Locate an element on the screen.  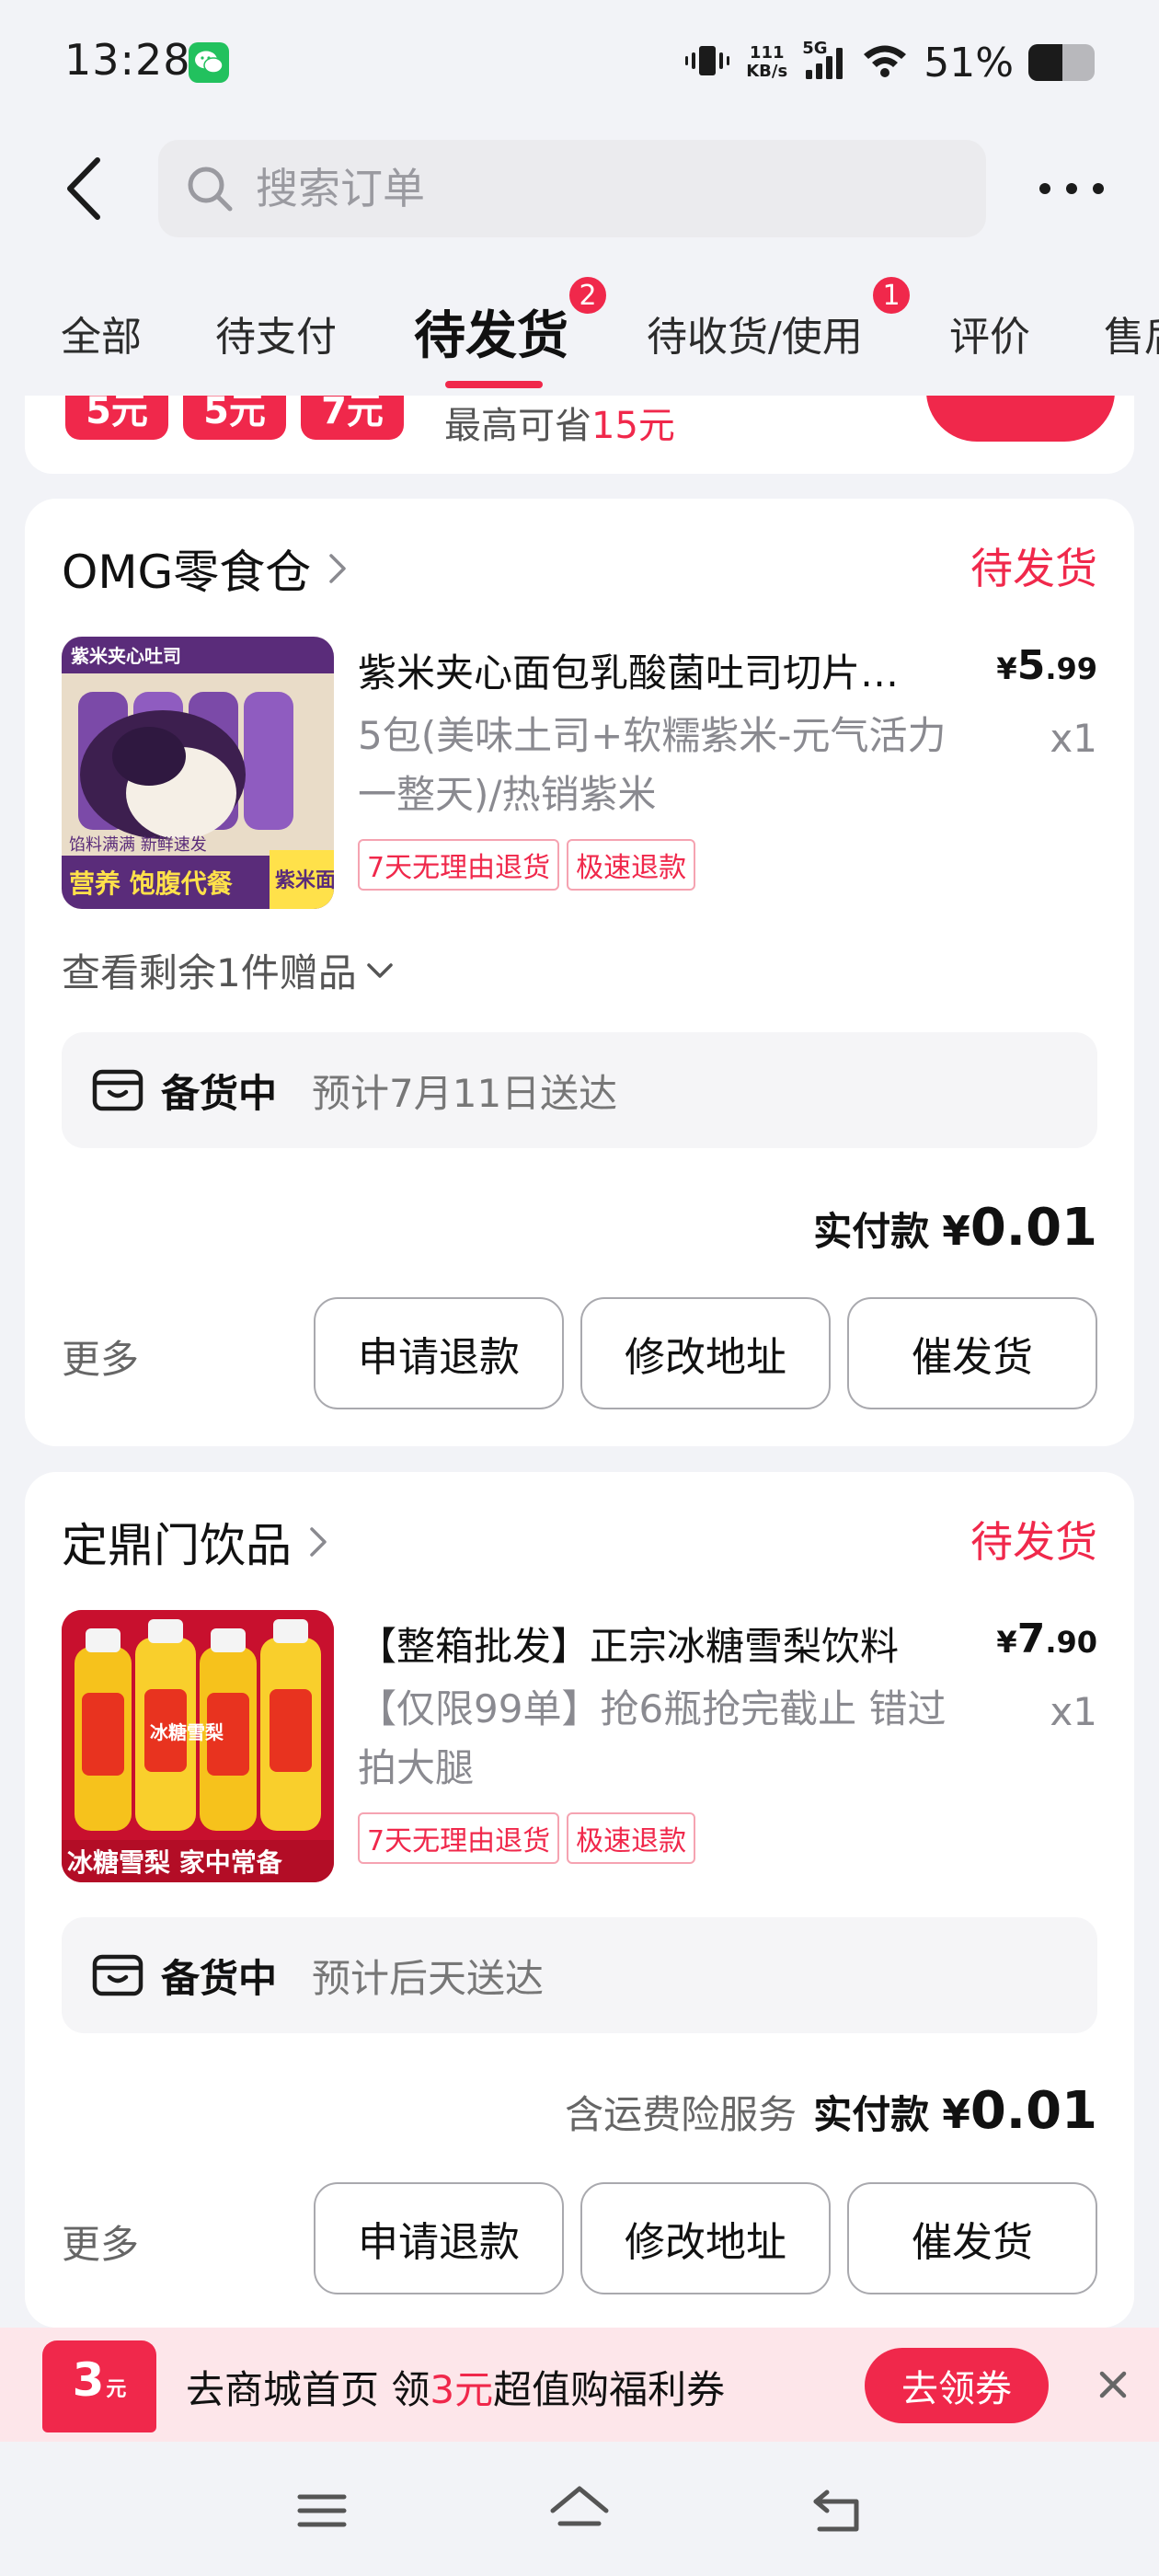
coupon-banner: 3 元 去商城首页 领3元超值购福利券 去领券 is located at coordinates (579, 2385).